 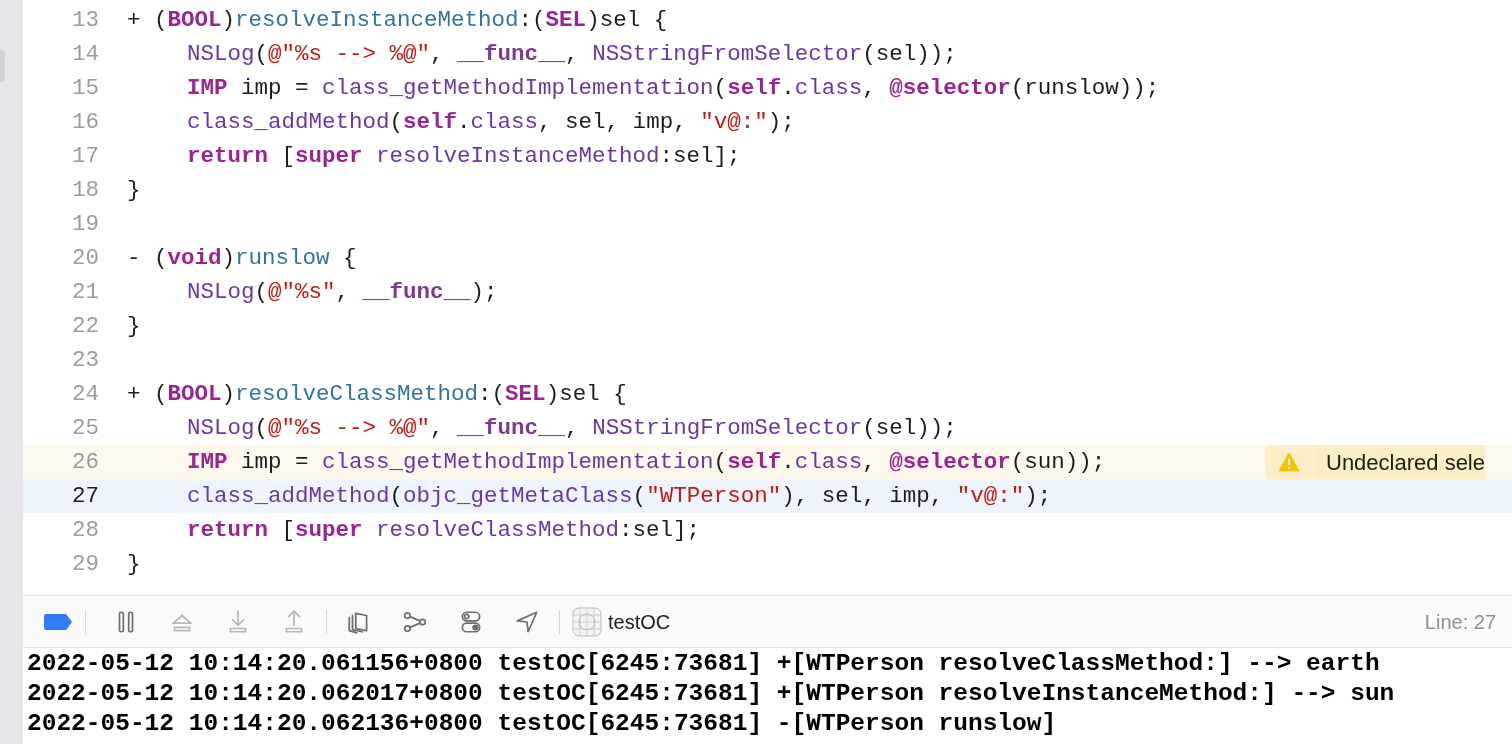 I want to click on code-line: return [super resolveInstanceMethod:sel];, so click(x=464, y=156).